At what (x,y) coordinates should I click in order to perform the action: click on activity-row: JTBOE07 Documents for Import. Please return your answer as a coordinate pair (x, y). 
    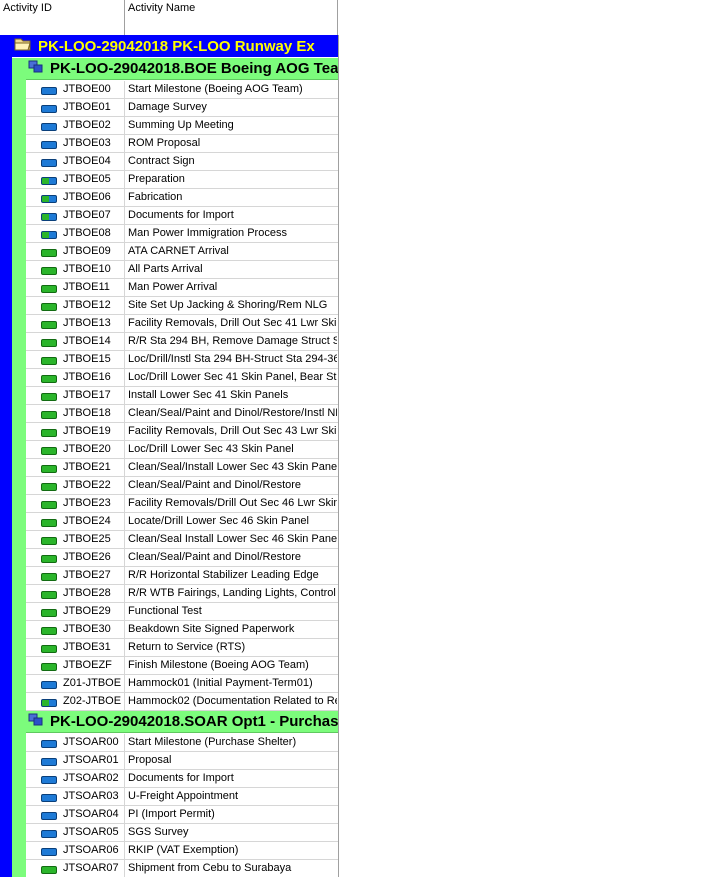
    Looking at the image, I should click on (182, 216).